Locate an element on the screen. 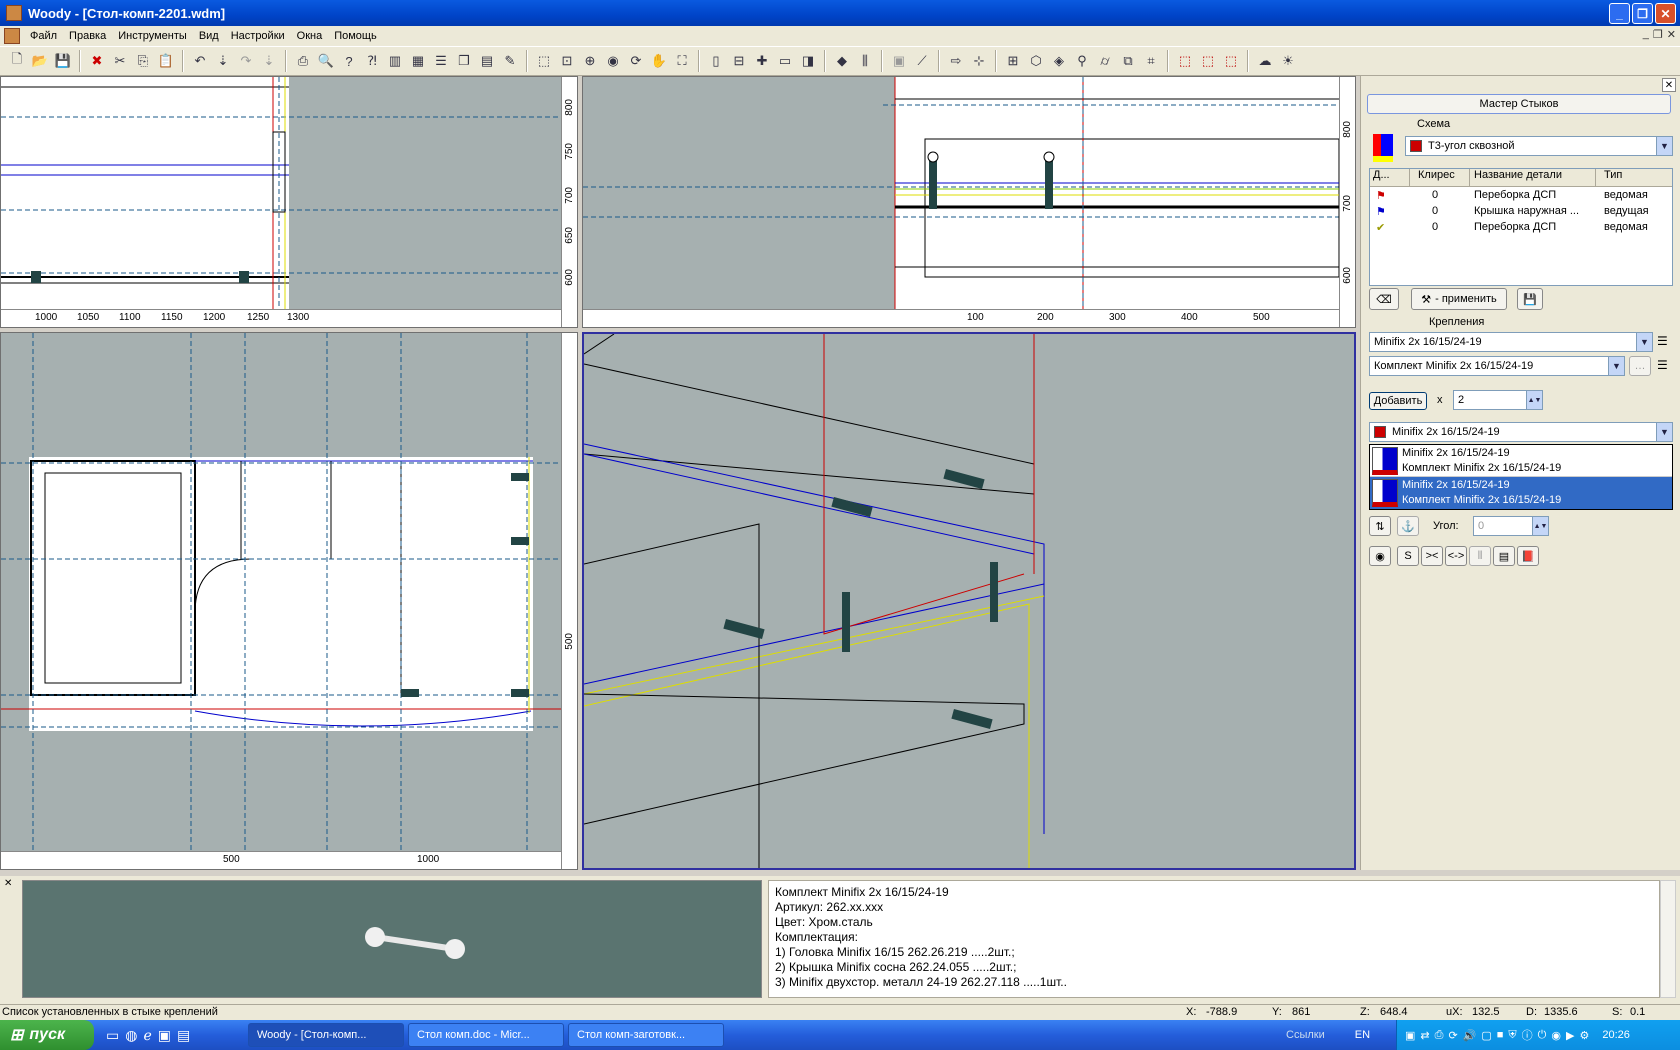 This screenshot has width=1680, height=1050. document-icon is located at coordinates (12, 36).